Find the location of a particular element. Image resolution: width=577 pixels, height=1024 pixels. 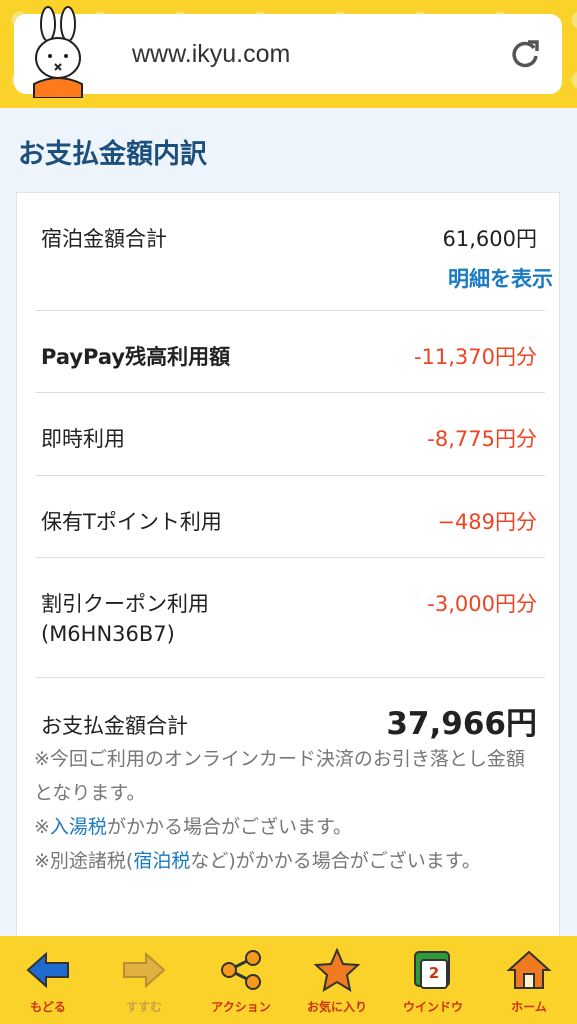

miffy-logo is located at coordinates (58, 52).